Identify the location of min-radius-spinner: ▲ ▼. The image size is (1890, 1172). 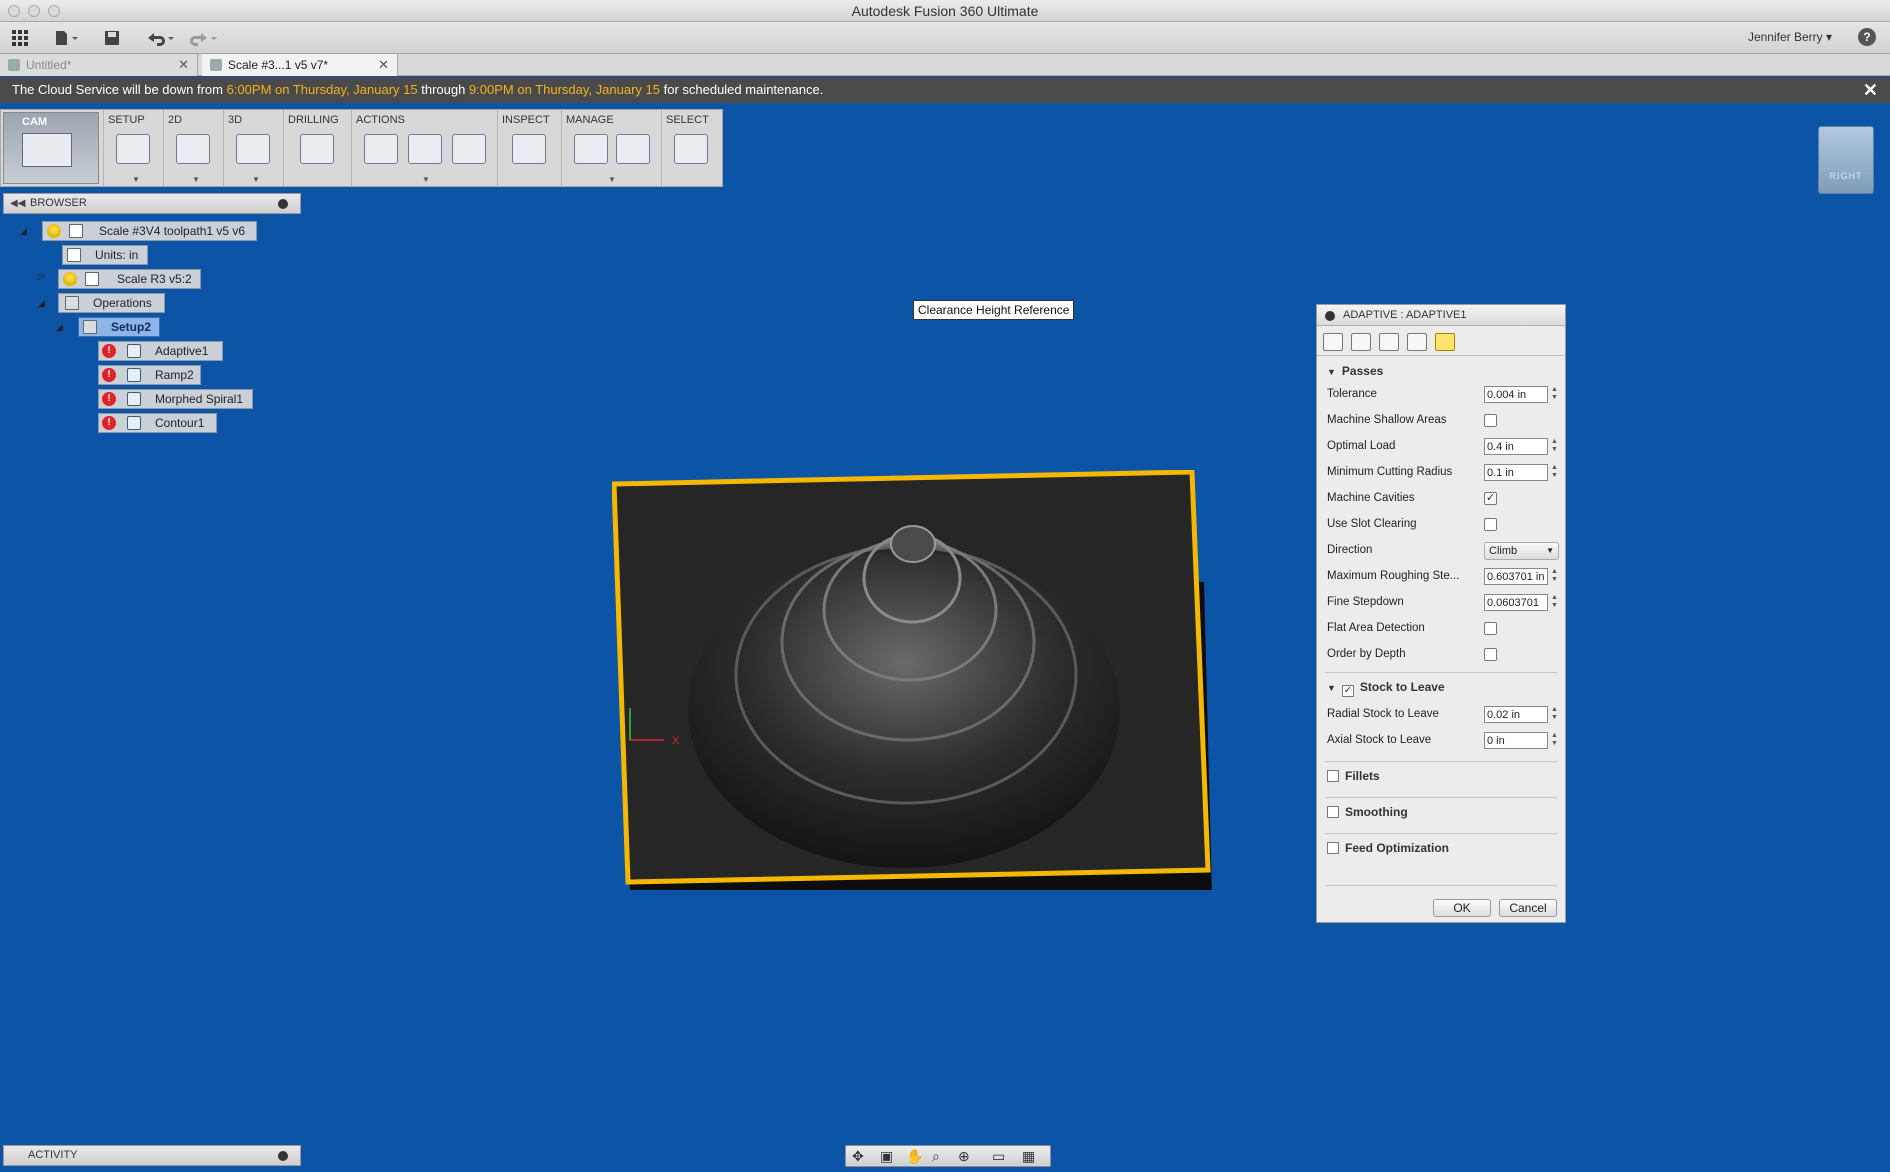
(1554, 472).